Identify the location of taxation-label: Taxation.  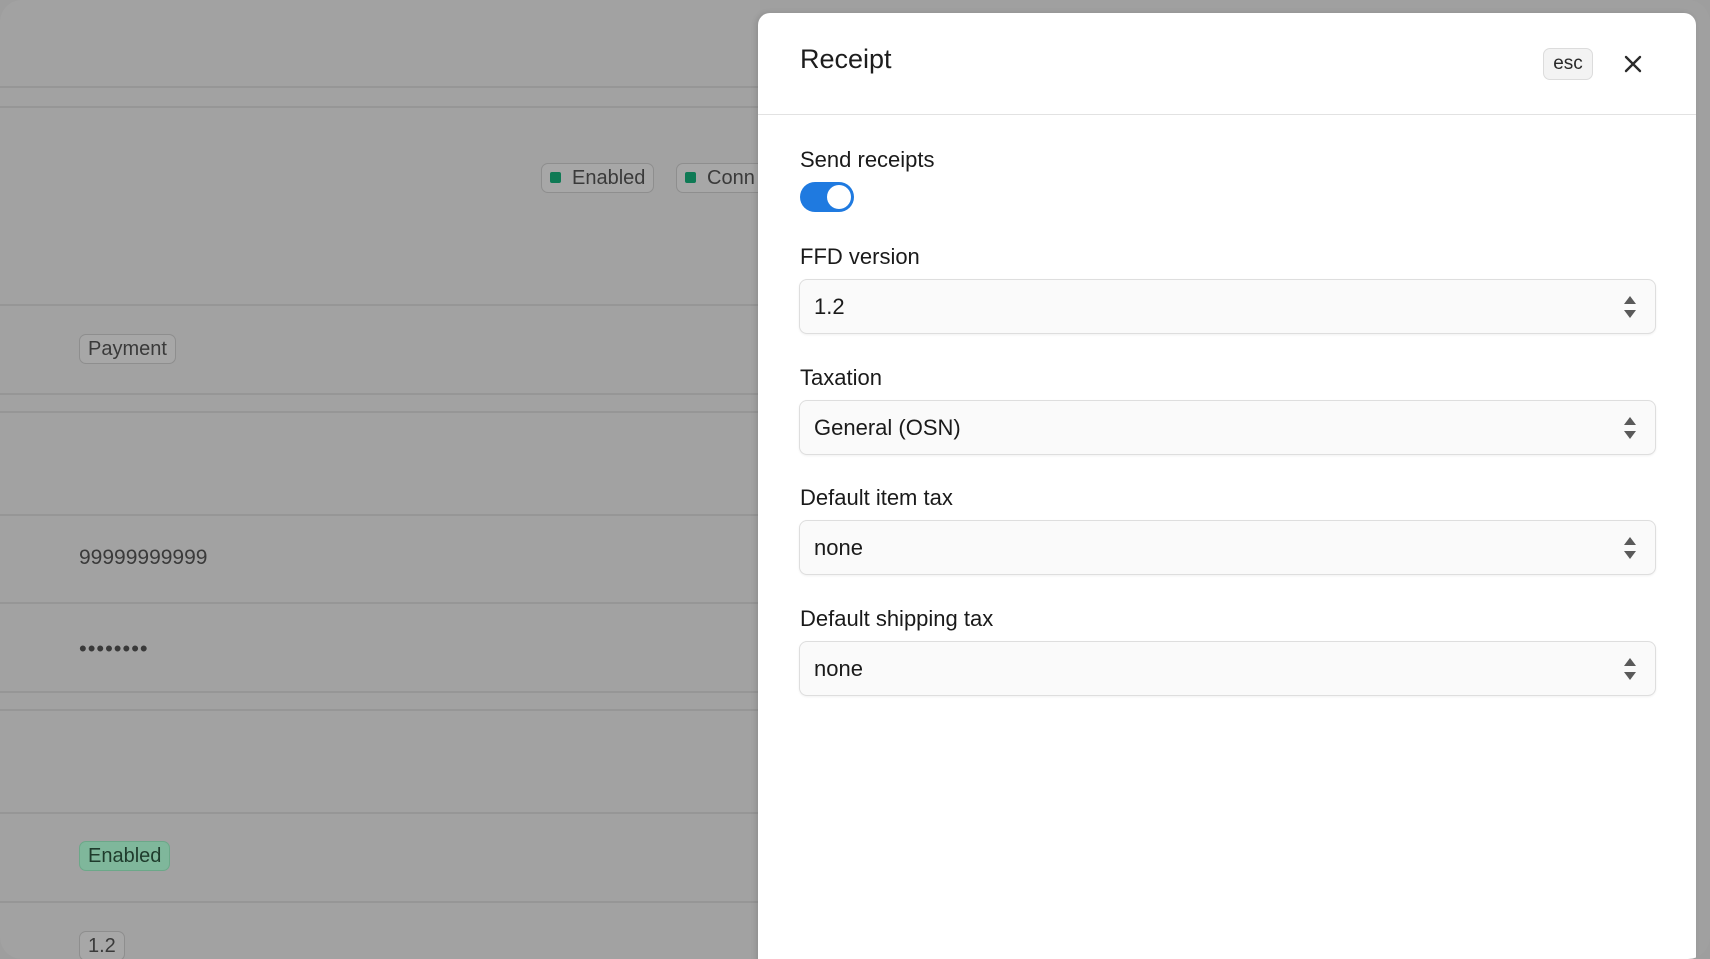
(841, 377).